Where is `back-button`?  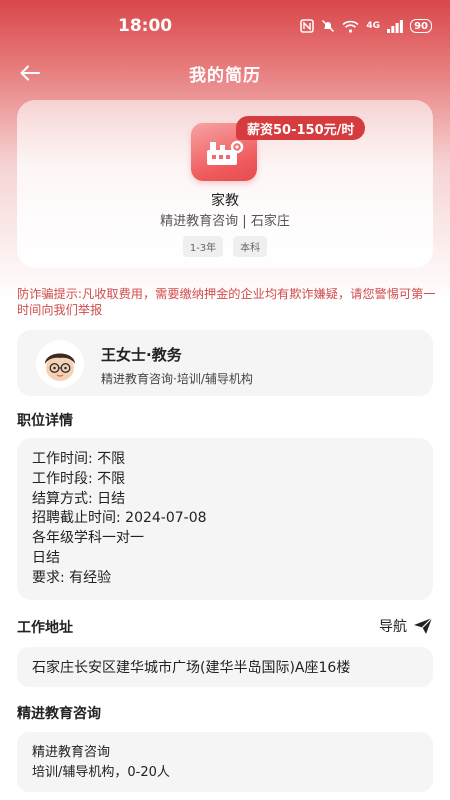 back-button is located at coordinates (30, 73).